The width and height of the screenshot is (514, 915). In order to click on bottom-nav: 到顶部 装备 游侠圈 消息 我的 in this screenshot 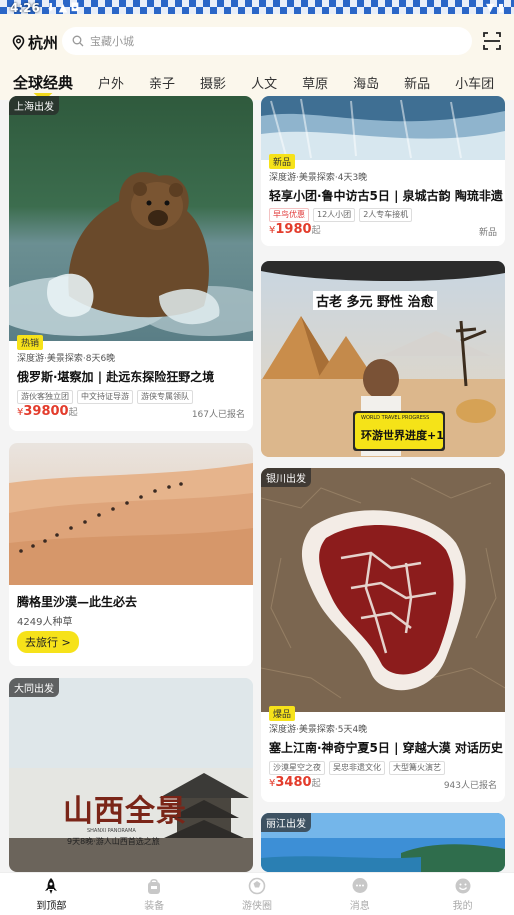, I will do `click(257, 893)`.